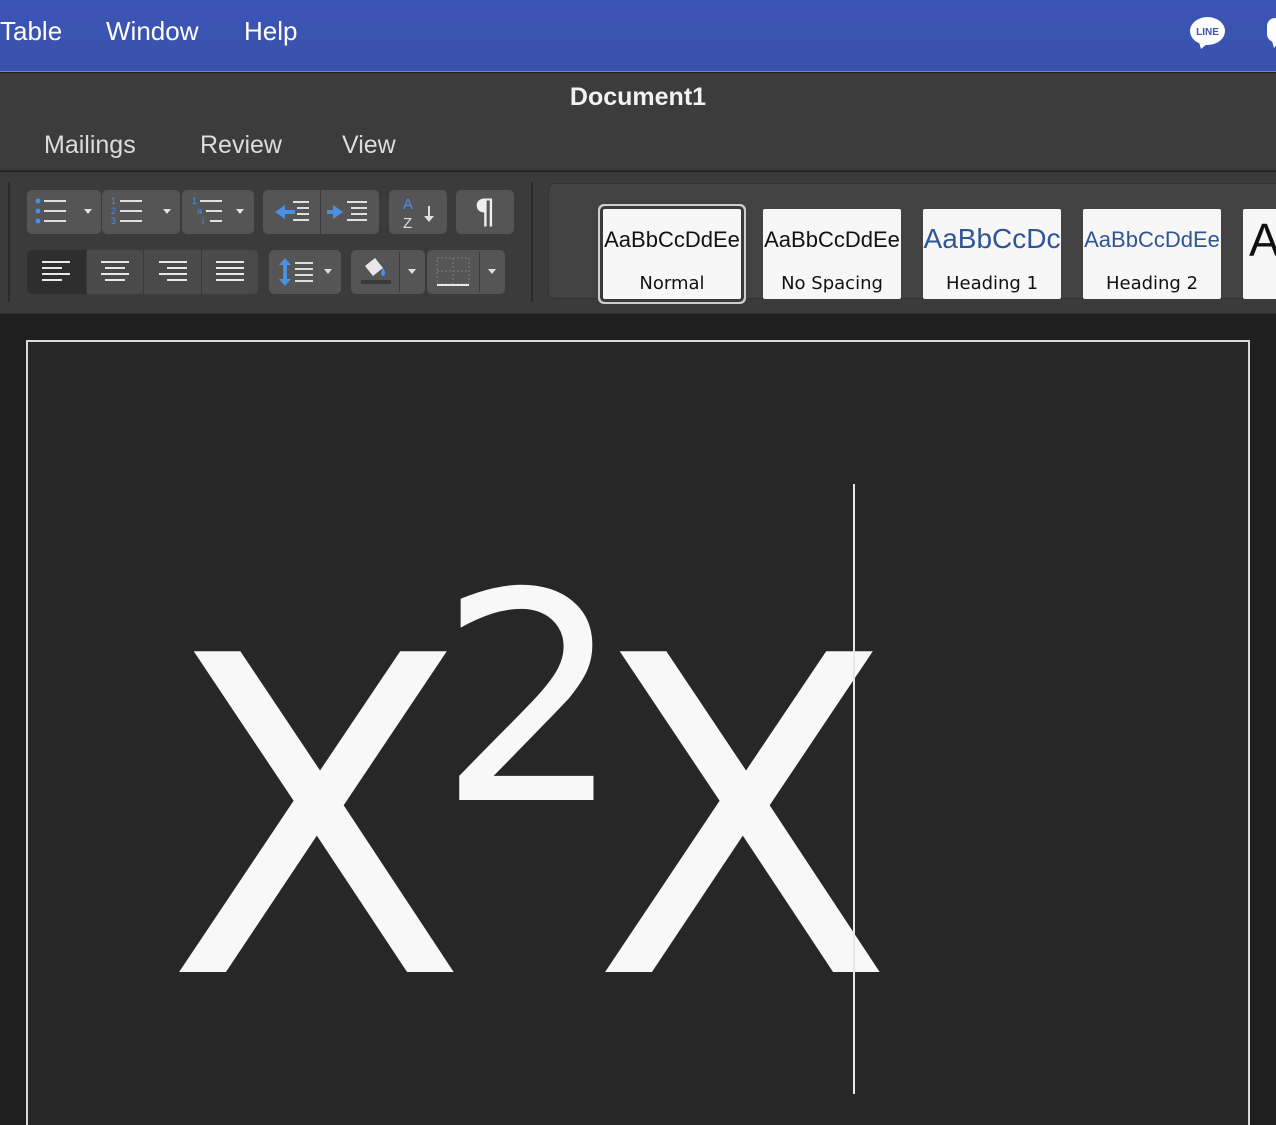 This screenshot has height=1125, width=1276. Describe the element at coordinates (152, 31) in the screenshot. I see `menu-window: Window` at that location.